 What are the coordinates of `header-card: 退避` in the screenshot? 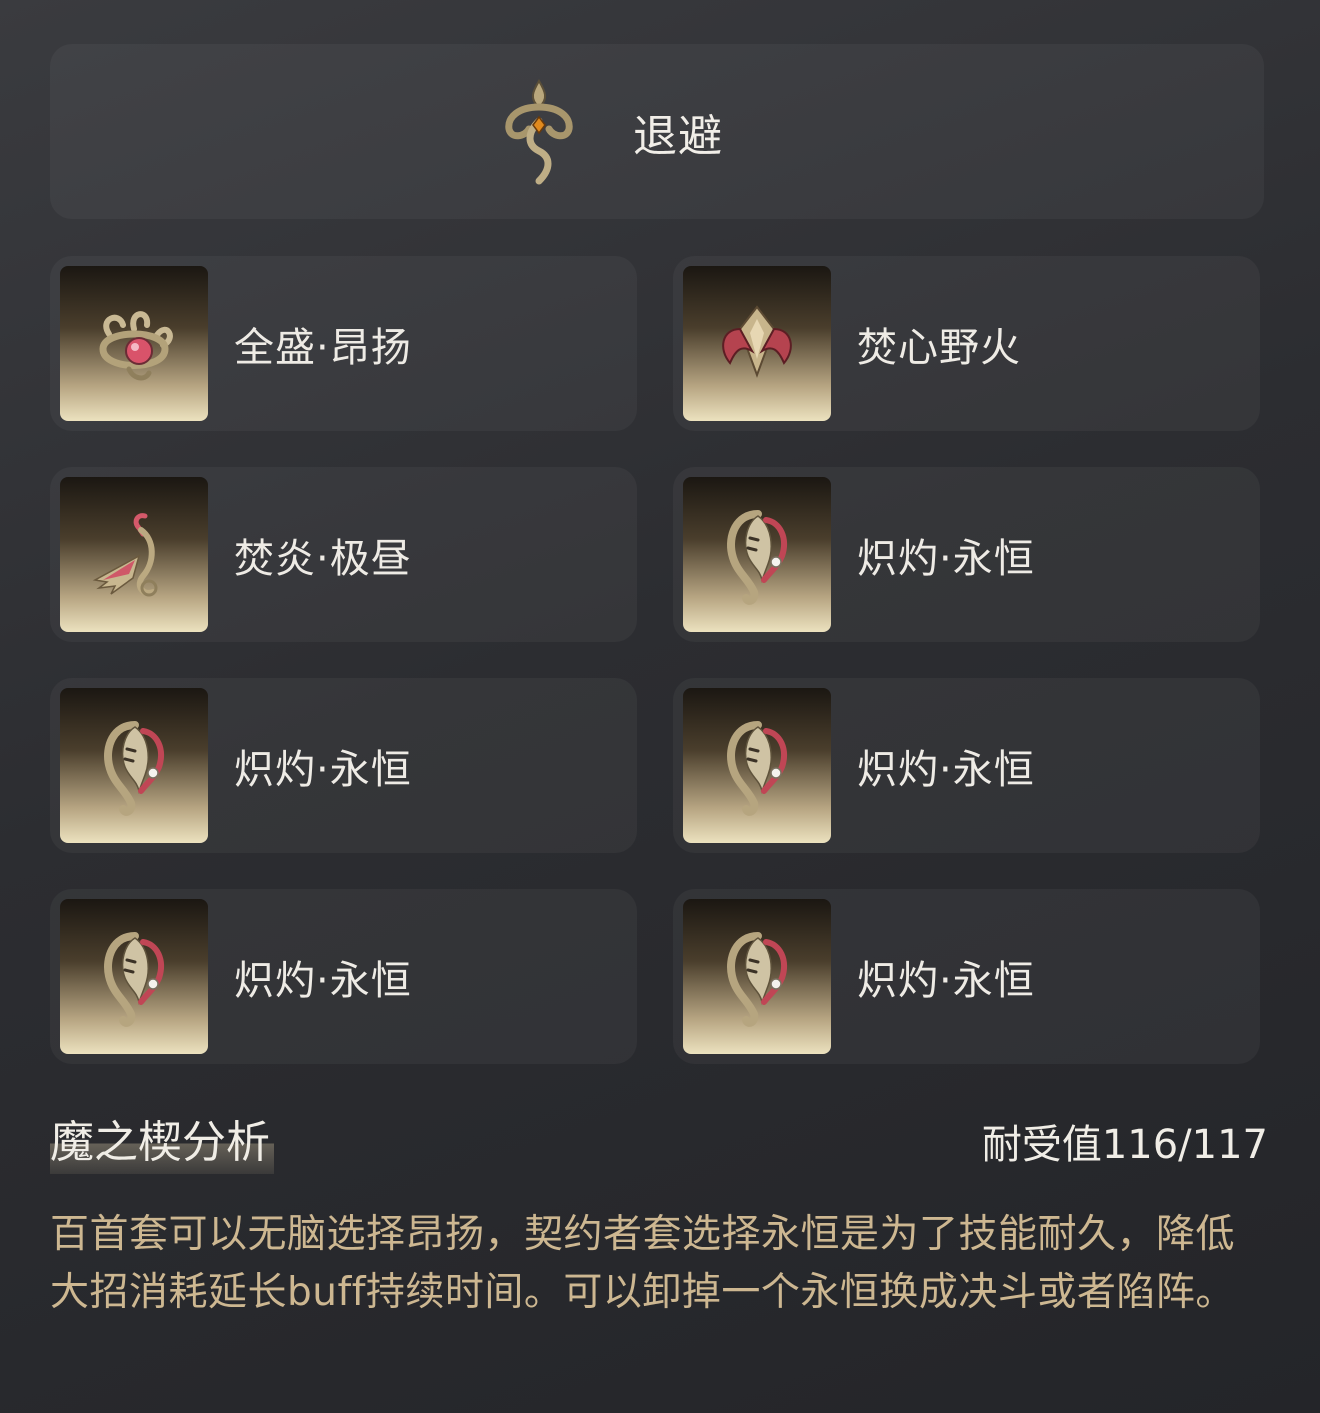 It's located at (657, 131).